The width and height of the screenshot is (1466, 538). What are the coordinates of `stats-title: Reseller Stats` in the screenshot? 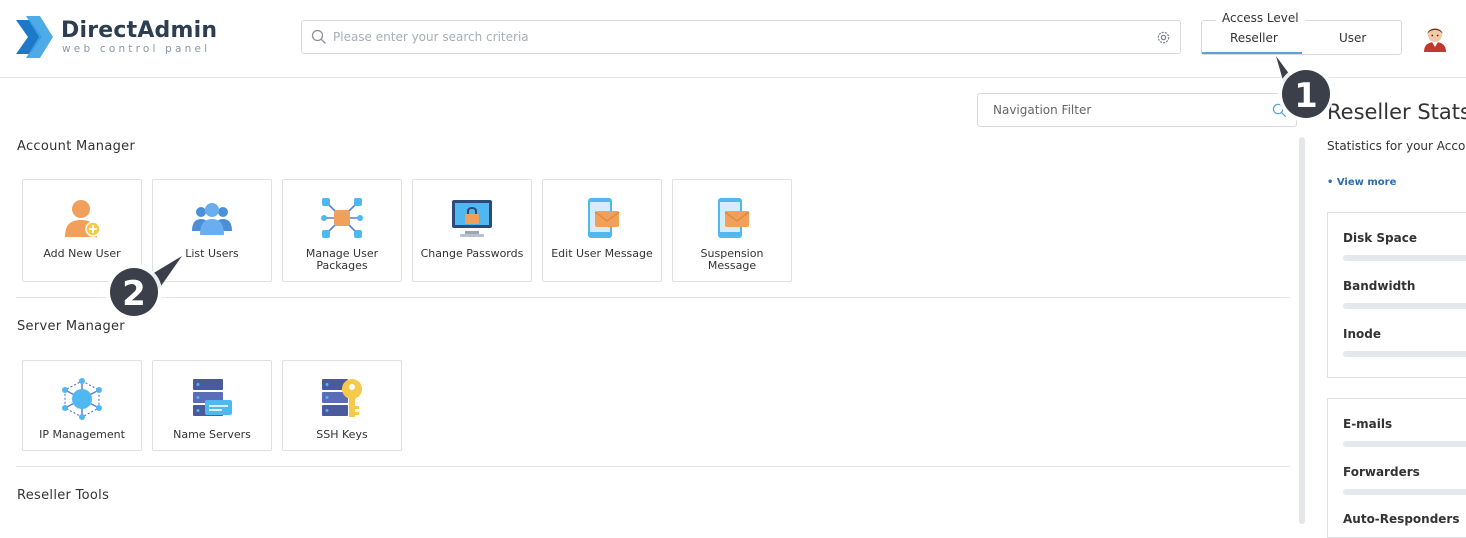 It's located at (1396, 112).